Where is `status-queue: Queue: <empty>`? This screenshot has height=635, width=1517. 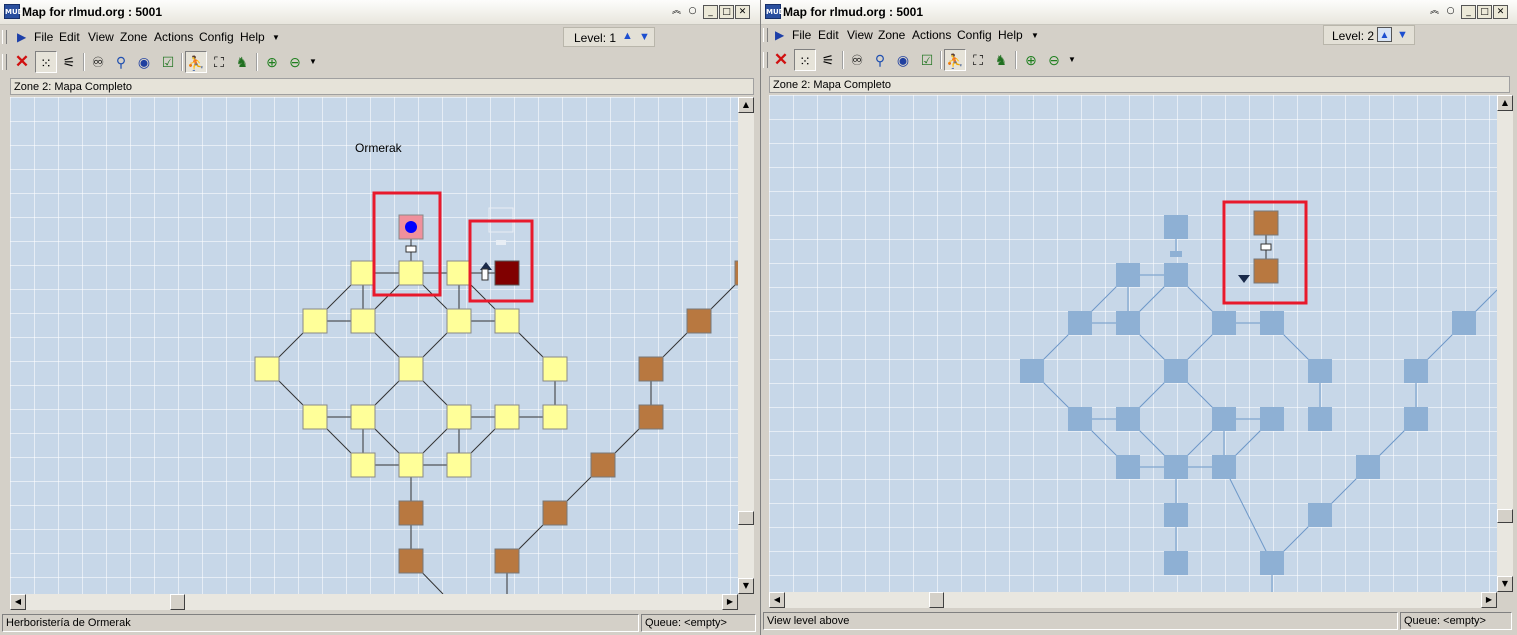
status-queue: Queue: <empty> is located at coordinates (1456, 621).